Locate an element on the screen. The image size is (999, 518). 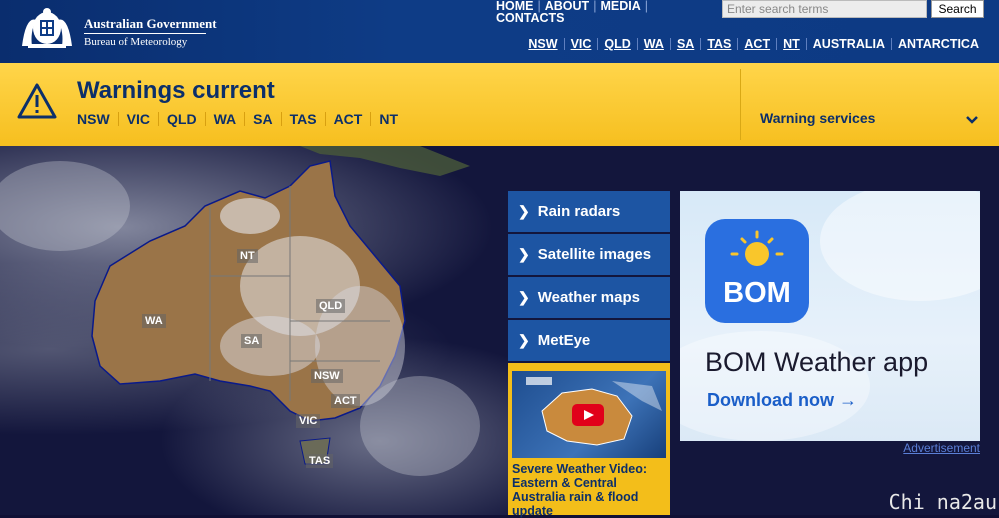
bom-app-advertisement: BOM BOM Weather app Download now → is located at coordinates (830, 316).